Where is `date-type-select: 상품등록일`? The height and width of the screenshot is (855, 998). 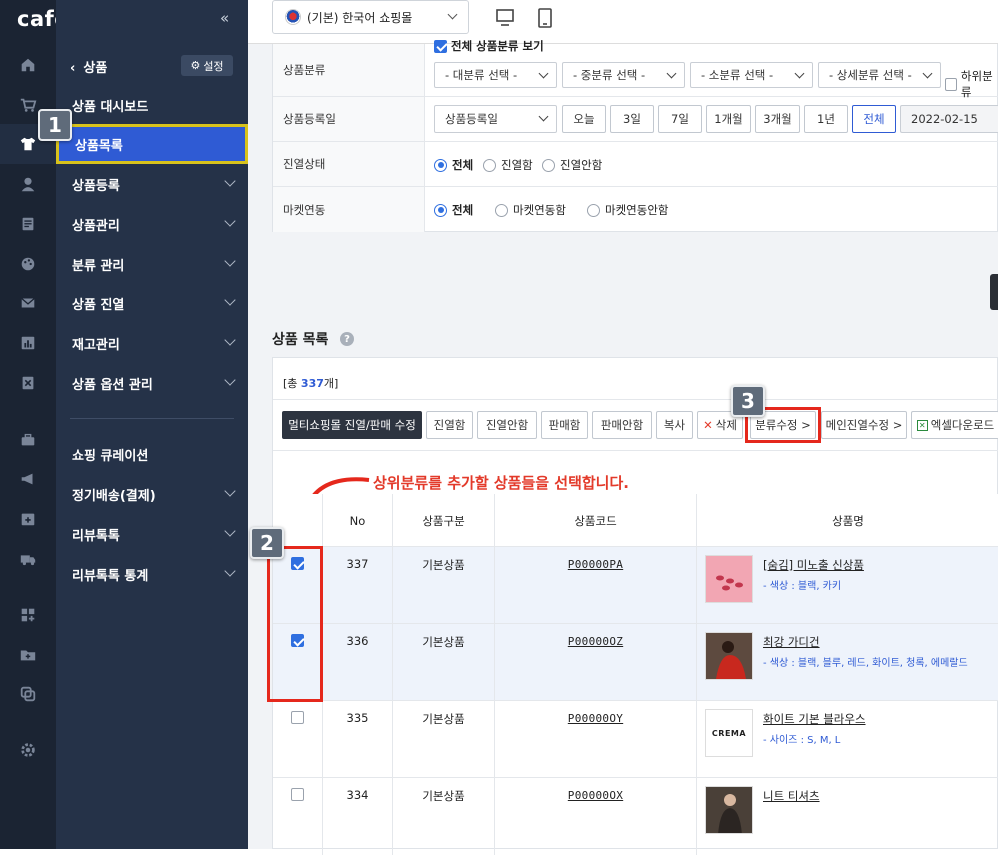 date-type-select: 상품등록일 is located at coordinates (495, 119).